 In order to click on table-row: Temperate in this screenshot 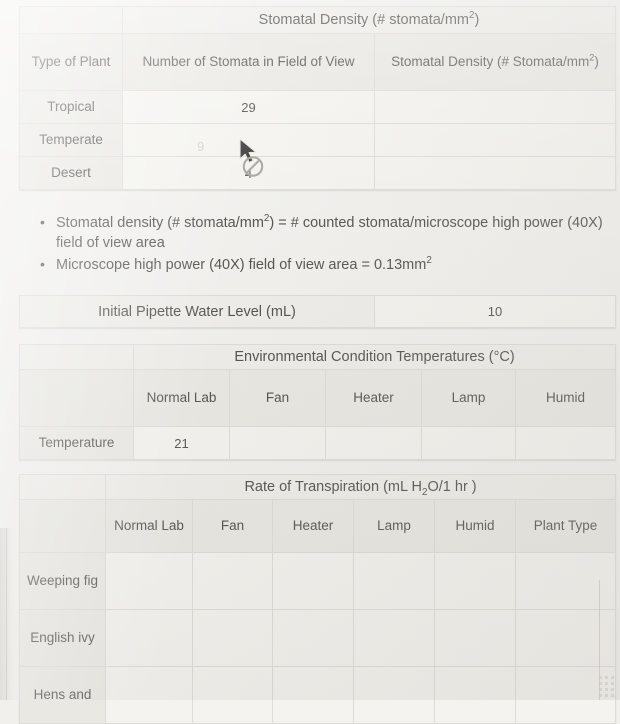, I will do `click(317, 140)`.